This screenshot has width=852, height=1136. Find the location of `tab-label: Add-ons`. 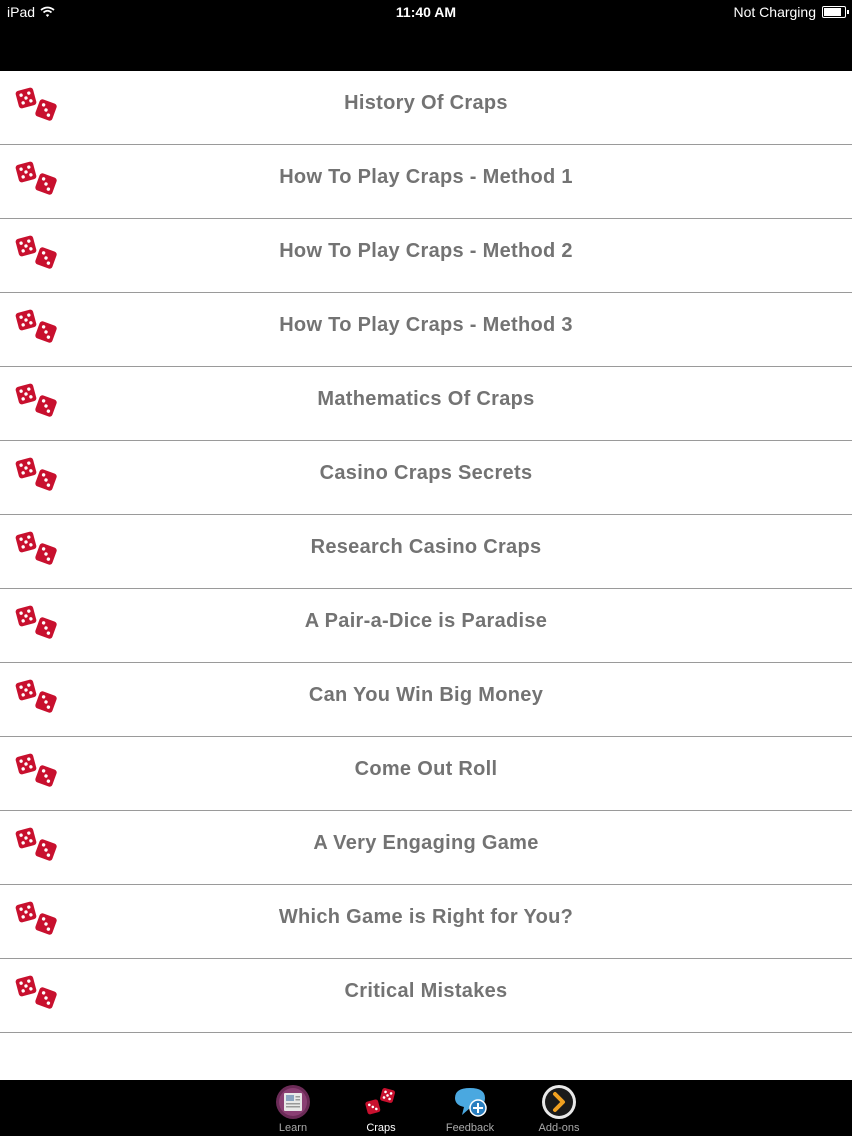

tab-label: Add-ons is located at coordinates (559, 1128).